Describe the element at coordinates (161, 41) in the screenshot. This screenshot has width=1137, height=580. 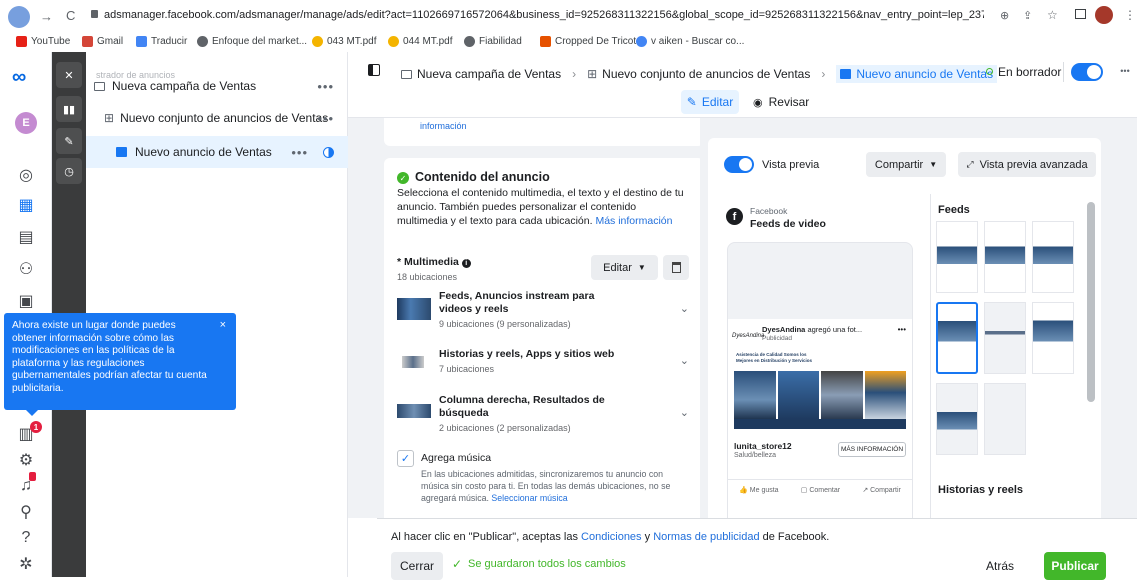
I see `bookmark-translate: Traducir` at that location.